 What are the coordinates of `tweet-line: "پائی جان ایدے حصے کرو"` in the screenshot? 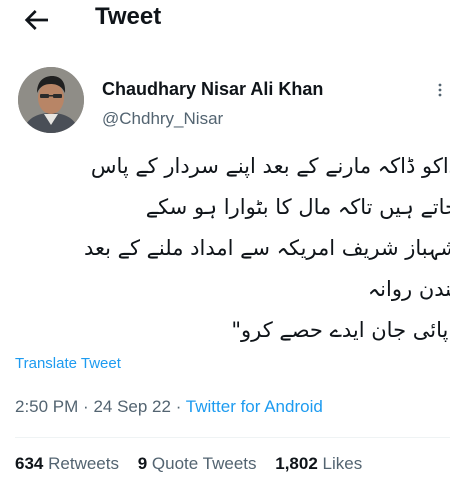 It's located at (340, 330).